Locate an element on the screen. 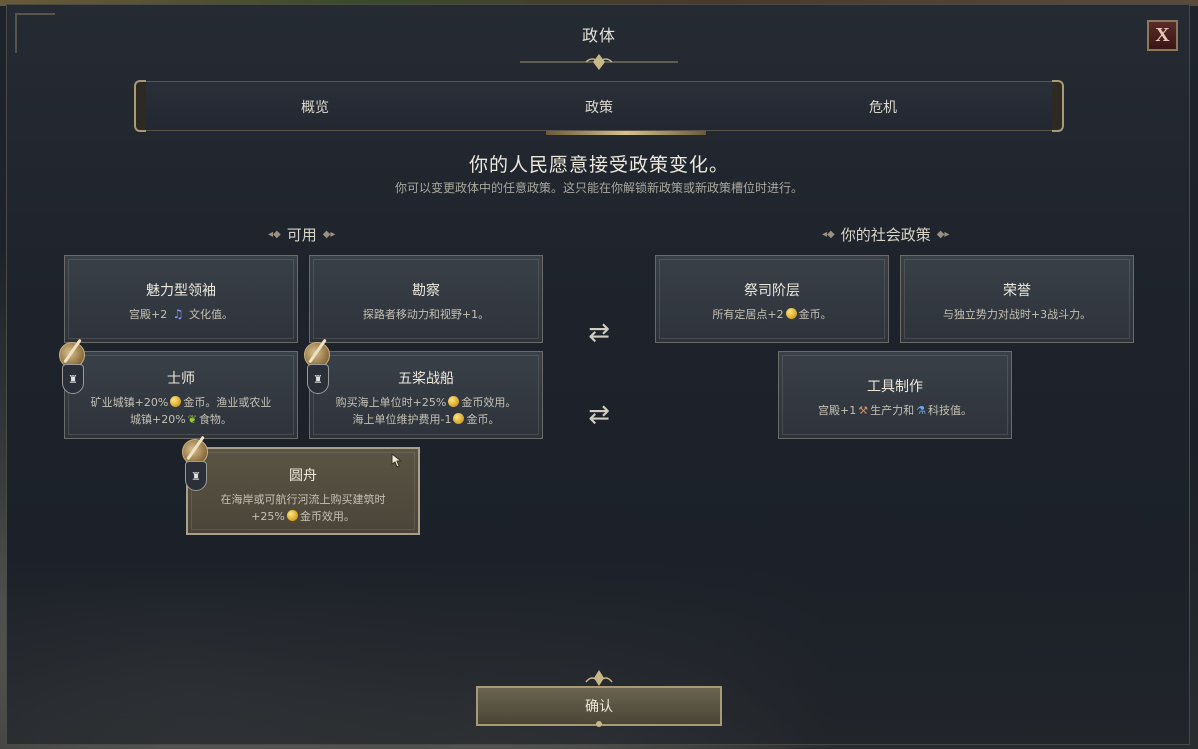  policy-desc: 宫殿+1 ⚒ 生产力和 ⚗ 科技值。 is located at coordinates (895, 410).